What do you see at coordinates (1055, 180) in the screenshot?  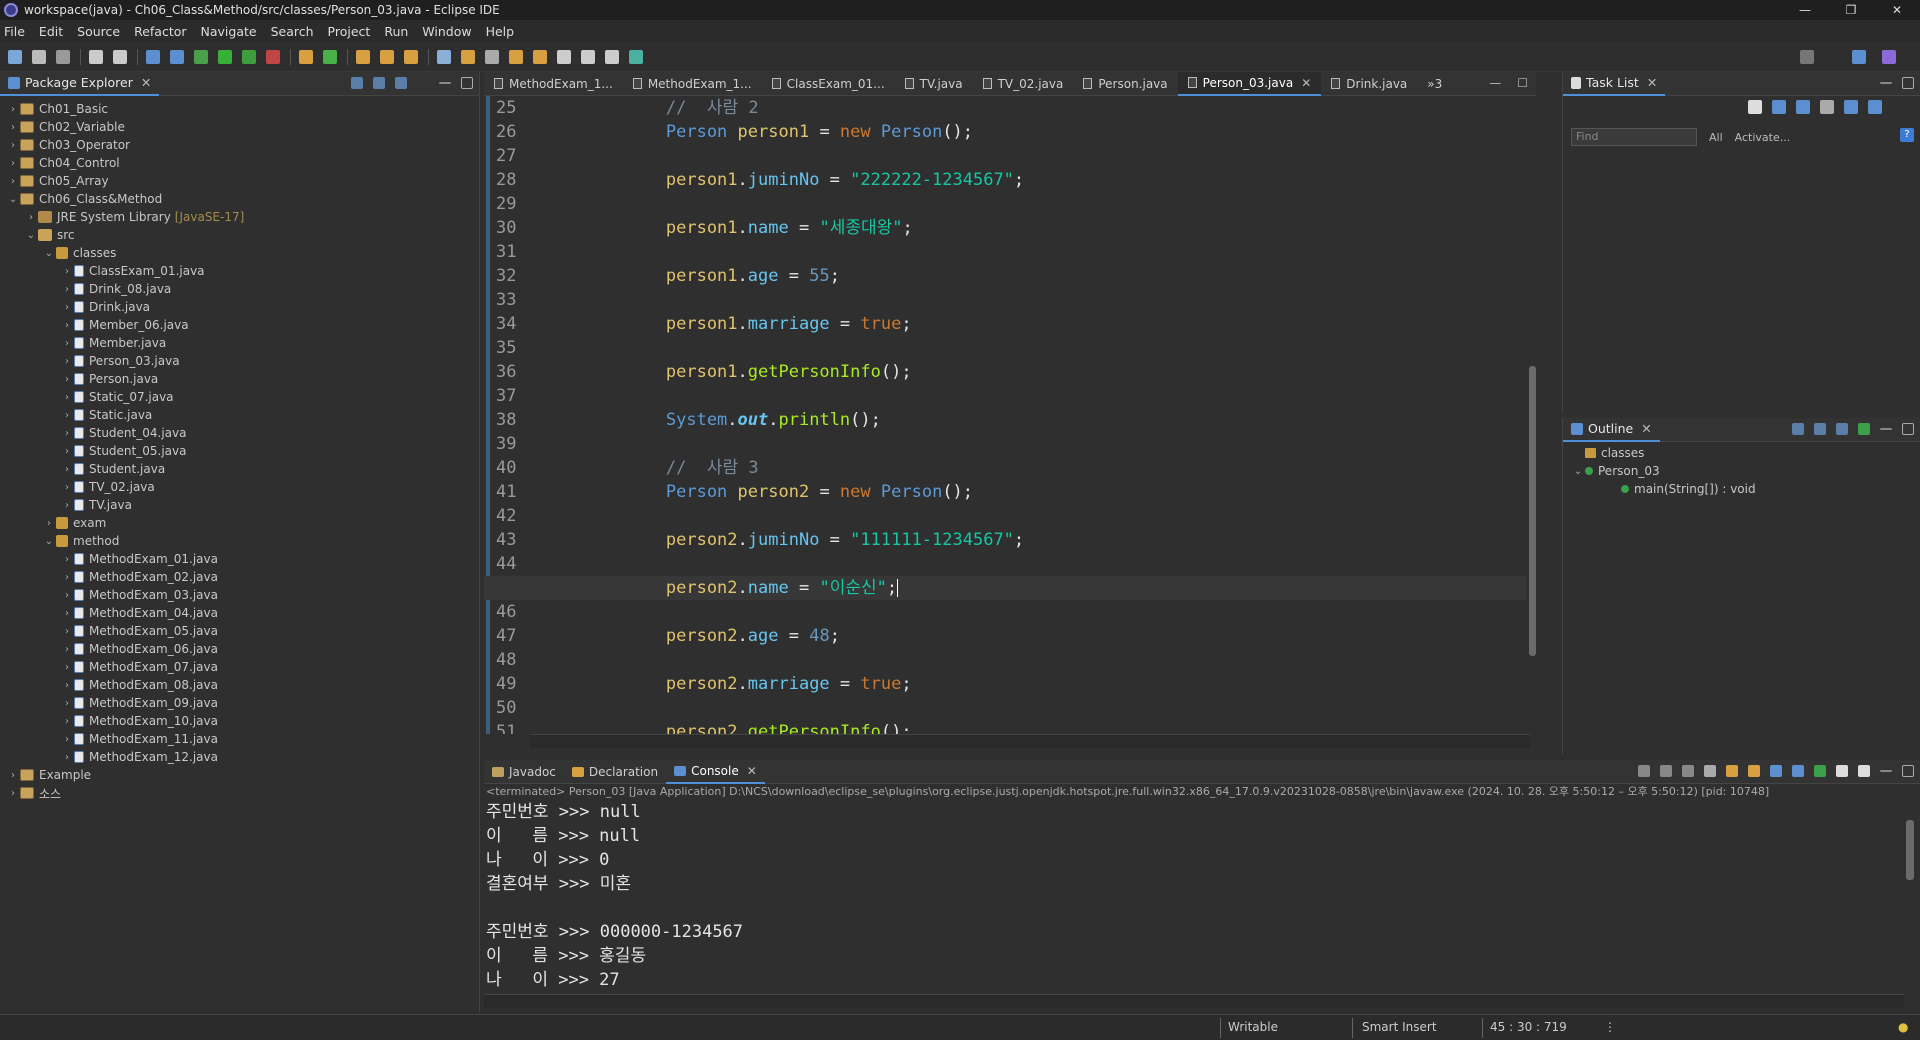 I see `code-line: person1.juminNo = "222222-1234567";` at bounding box center [1055, 180].